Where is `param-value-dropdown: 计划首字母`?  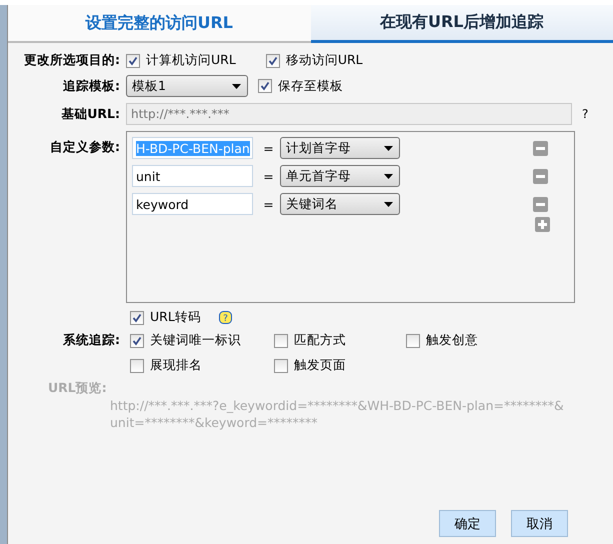 param-value-dropdown: 计划首字母 is located at coordinates (340, 148).